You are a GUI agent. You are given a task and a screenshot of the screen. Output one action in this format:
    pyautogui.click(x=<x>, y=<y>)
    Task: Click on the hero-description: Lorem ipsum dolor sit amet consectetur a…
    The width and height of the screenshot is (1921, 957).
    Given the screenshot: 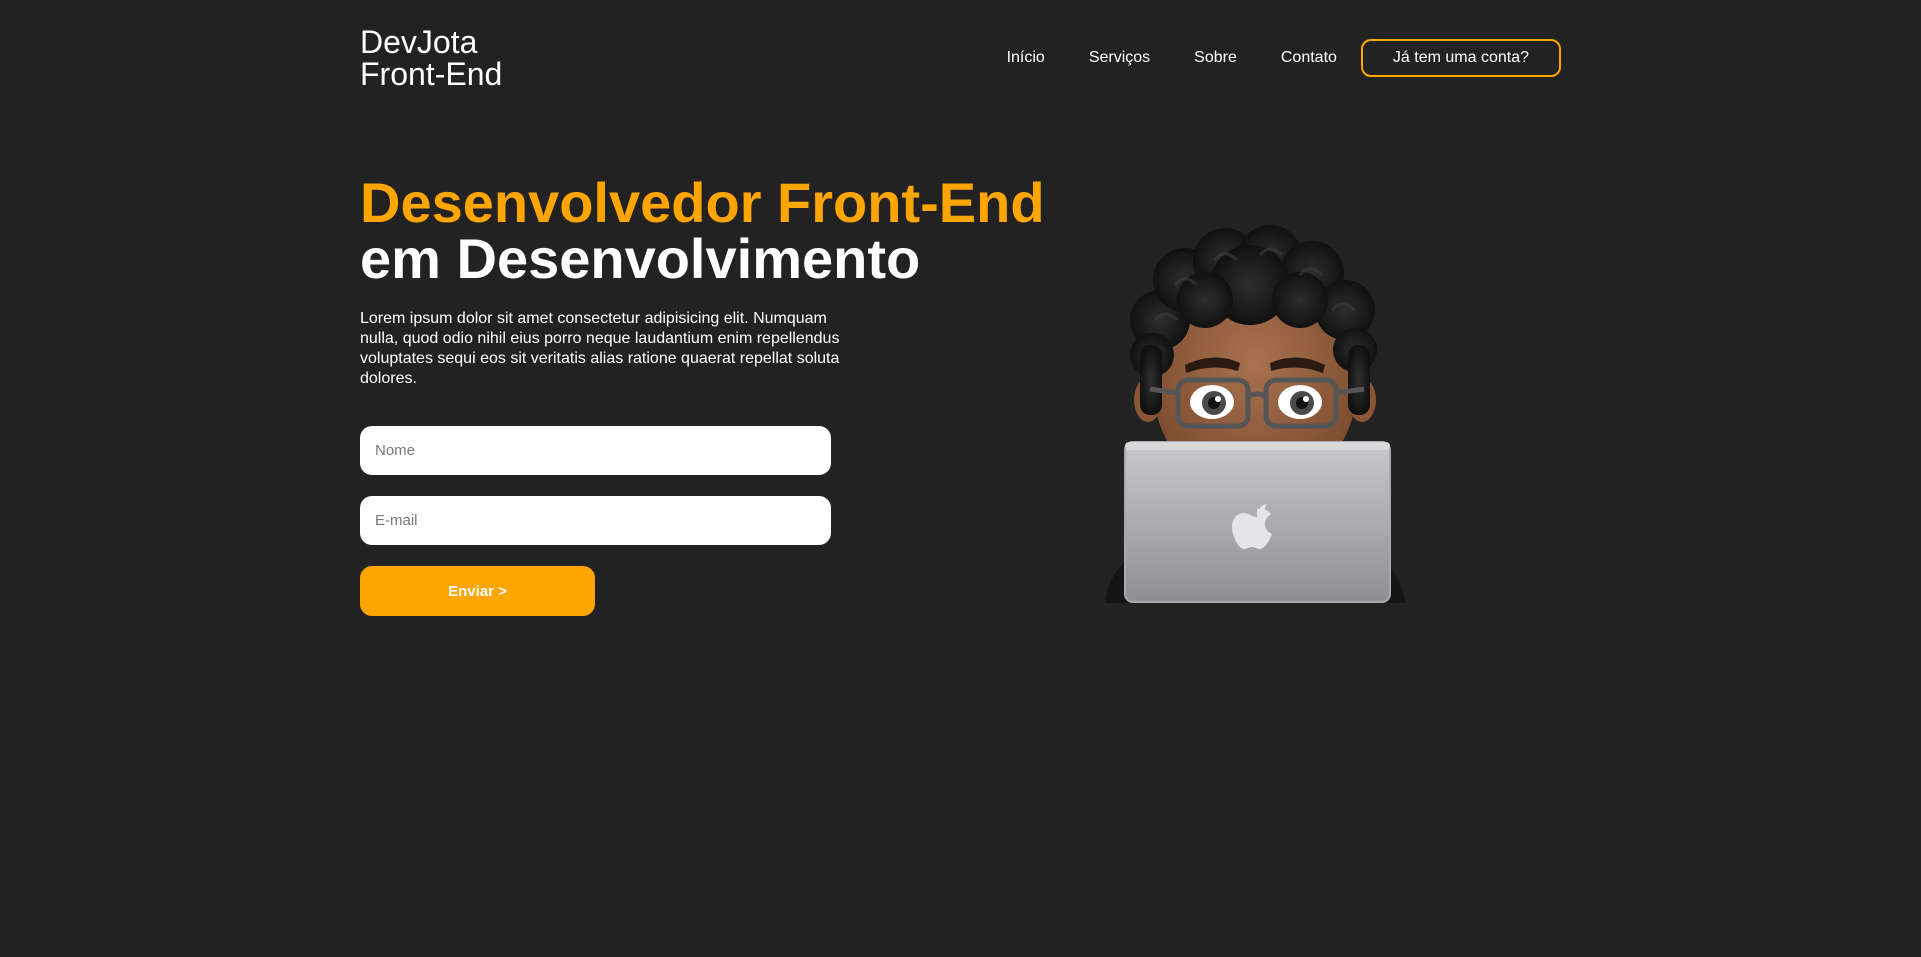 What is the action you would take?
    pyautogui.click(x=600, y=348)
    